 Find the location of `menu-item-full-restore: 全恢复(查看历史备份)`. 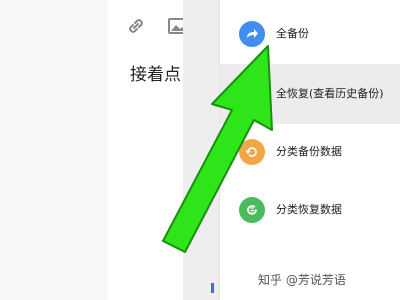

menu-item-full-restore: 全恢复(查看历史备份) is located at coordinates (310, 94).